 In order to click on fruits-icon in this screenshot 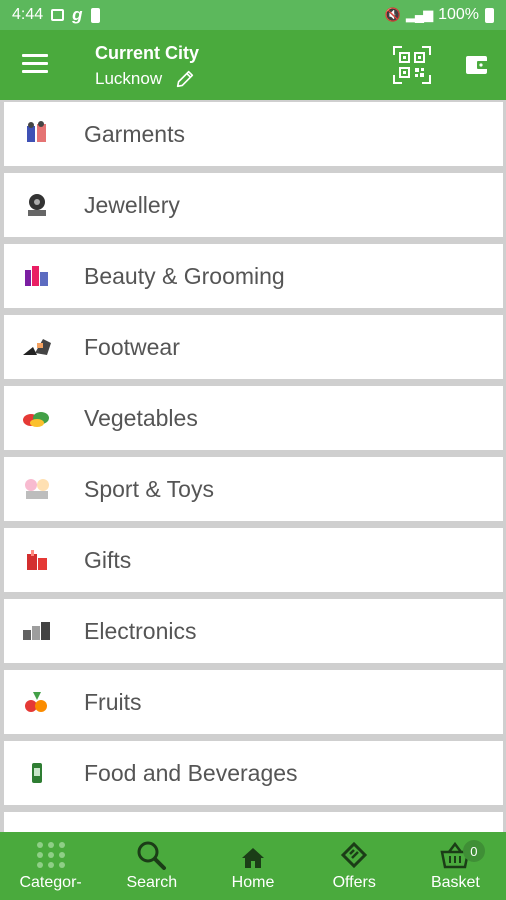, I will do `click(37, 702)`.